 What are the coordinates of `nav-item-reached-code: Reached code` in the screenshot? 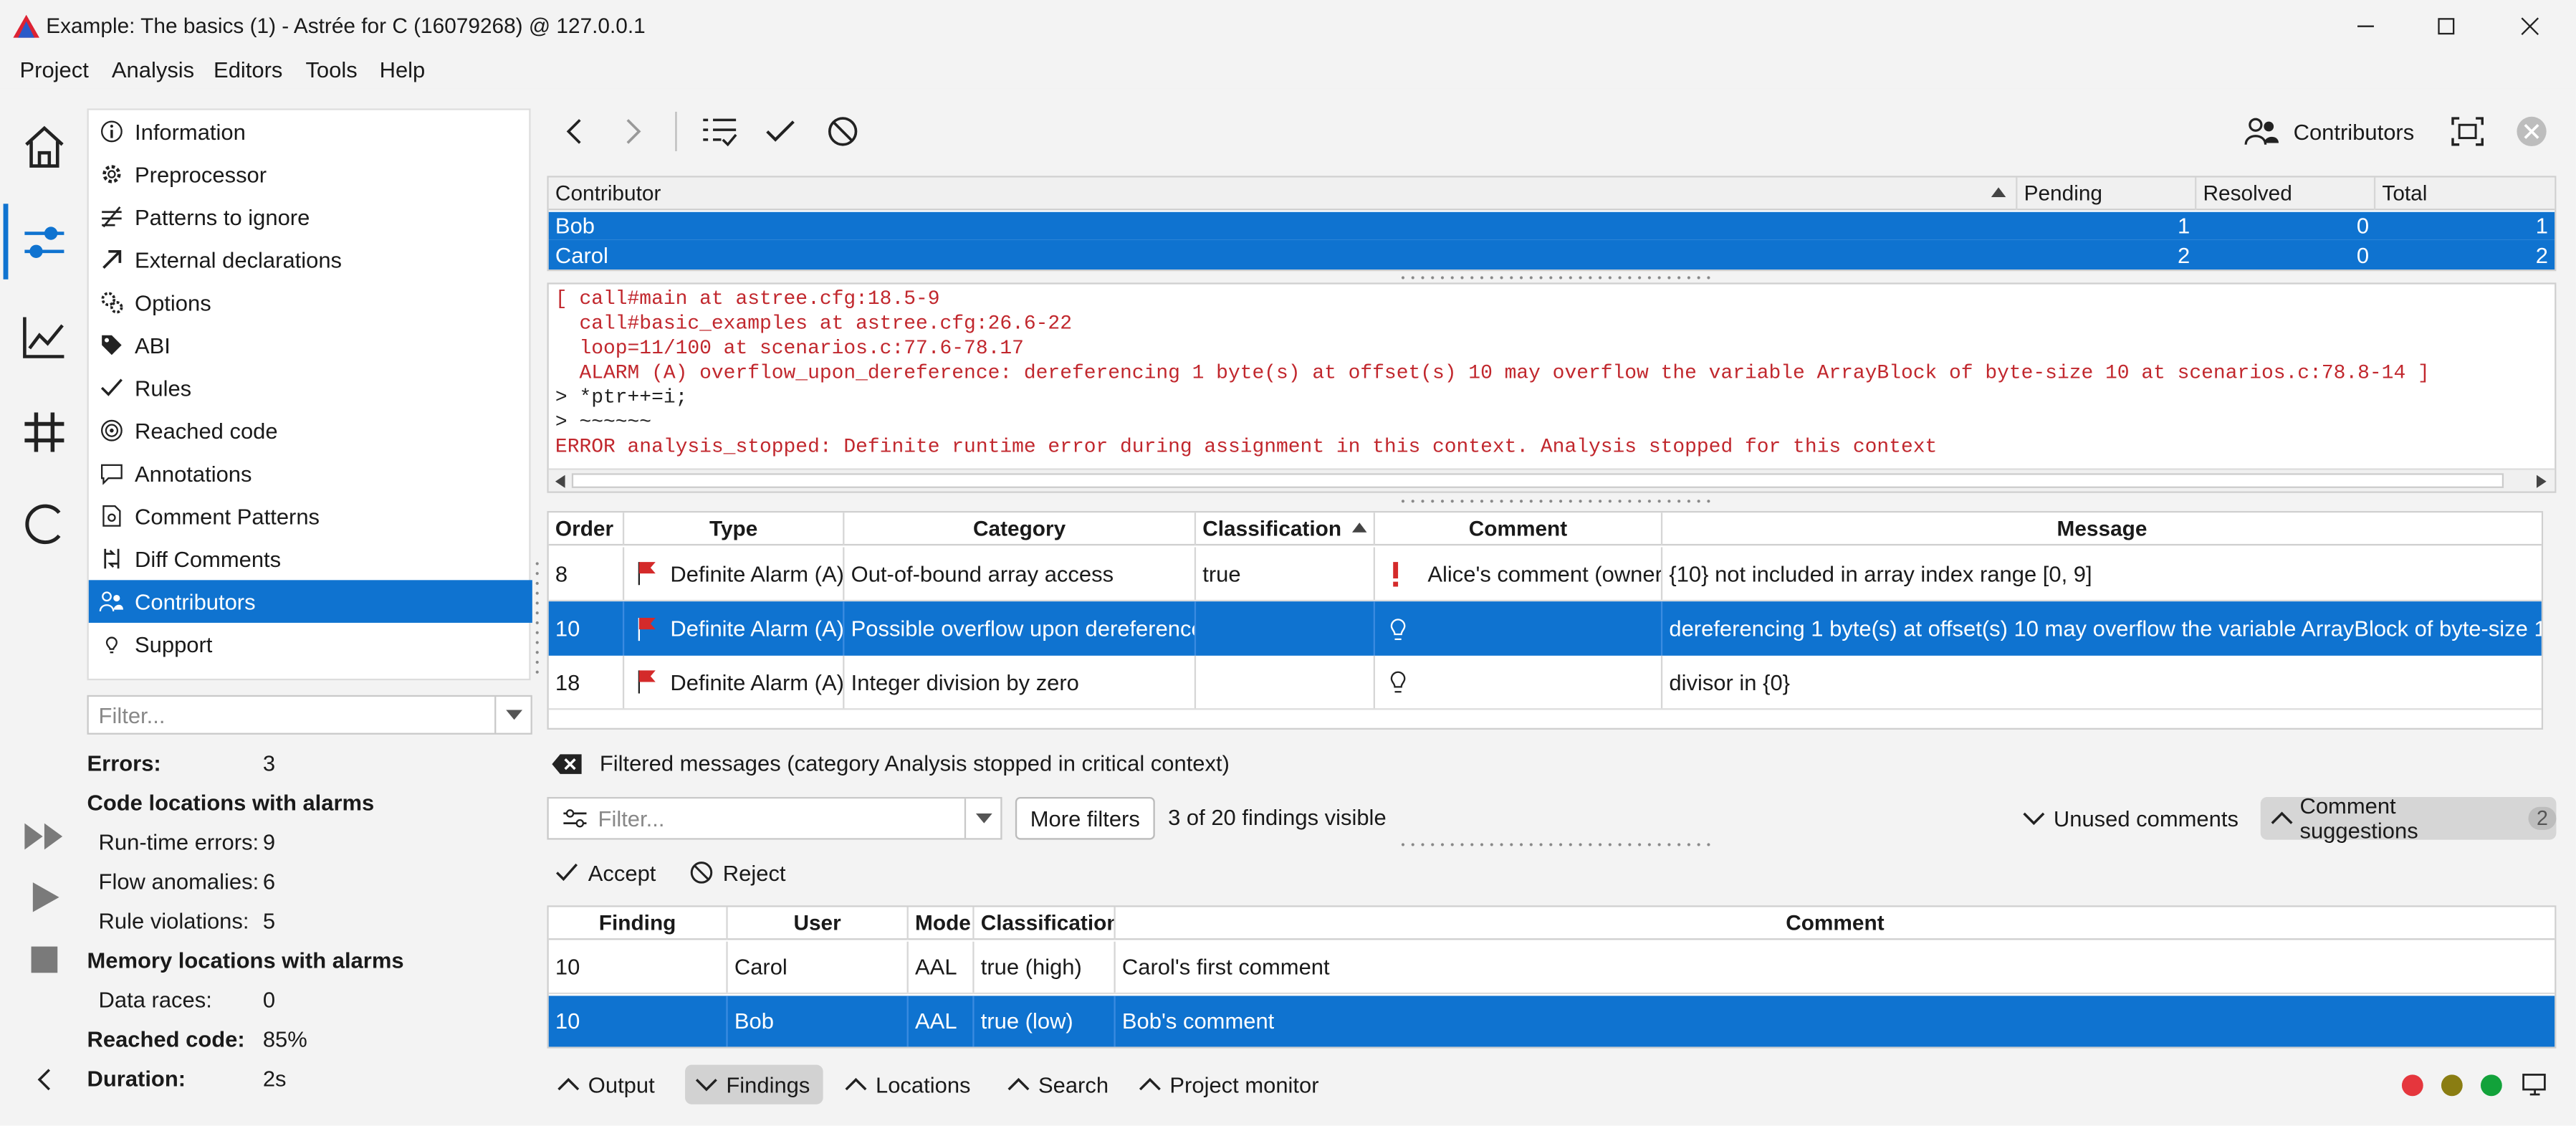 It's located at (310, 430).